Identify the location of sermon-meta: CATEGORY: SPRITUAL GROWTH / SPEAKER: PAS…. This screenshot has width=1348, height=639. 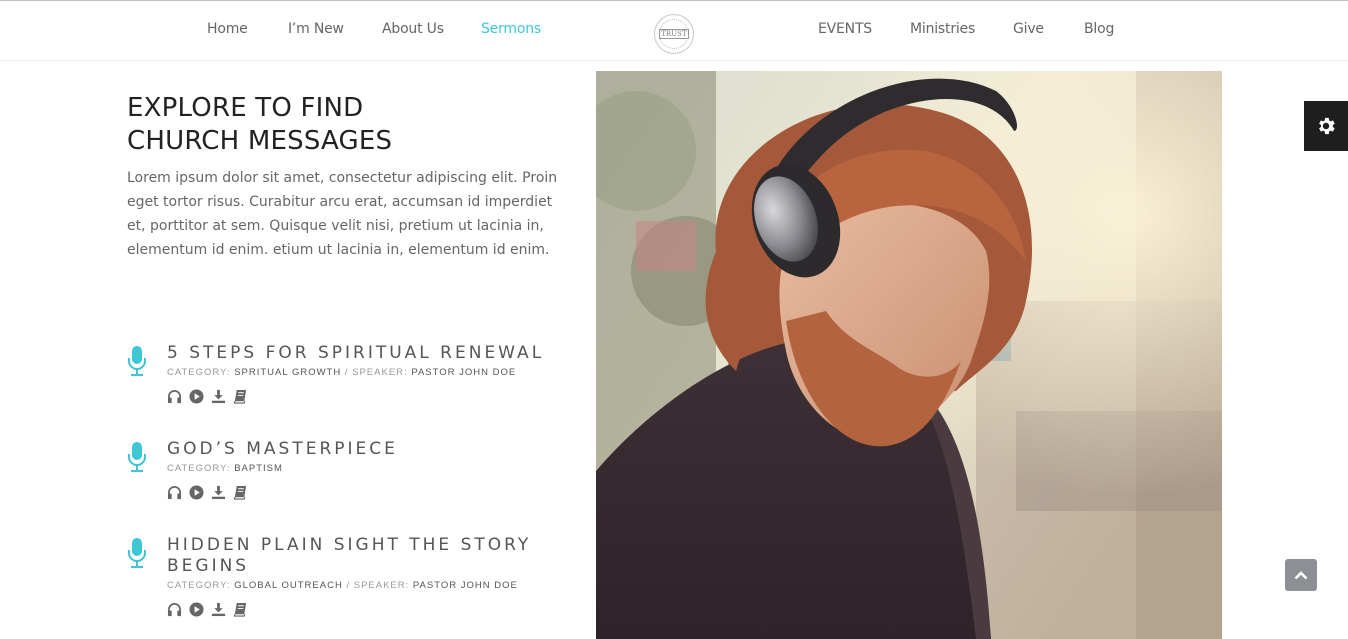
(341, 372).